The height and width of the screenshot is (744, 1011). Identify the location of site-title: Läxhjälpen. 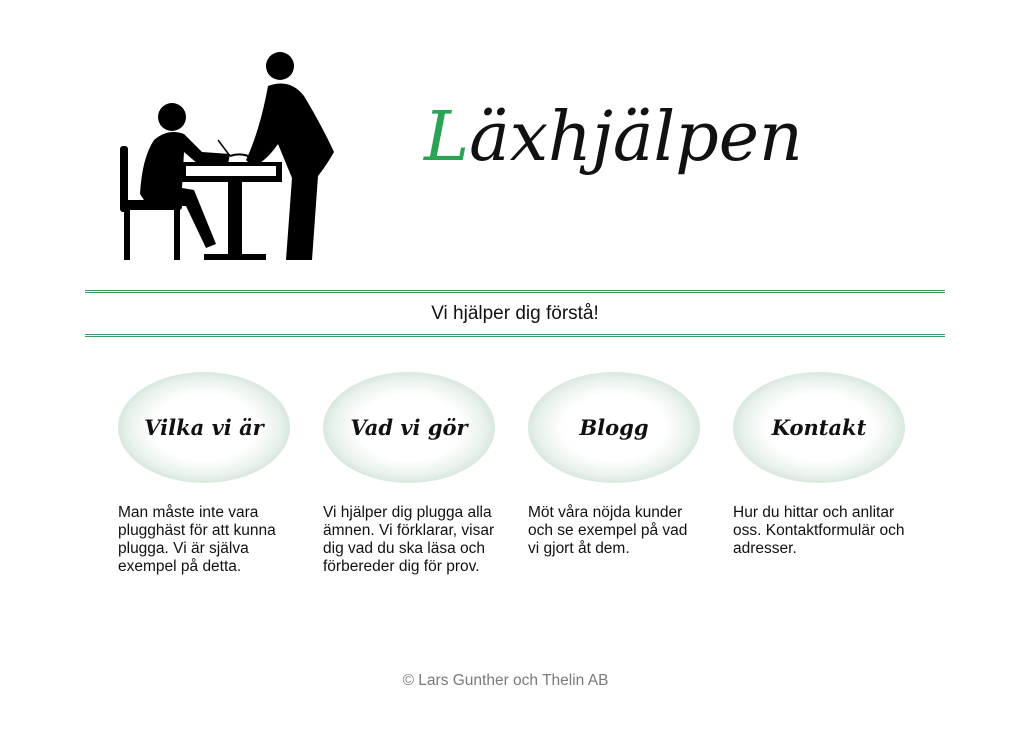
(613, 138).